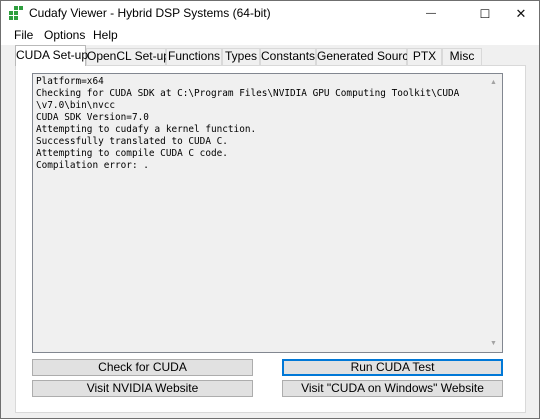  Describe the element at coordinates (288, 56) in the screenshot. I see `tab-constants: Constants` at that location.